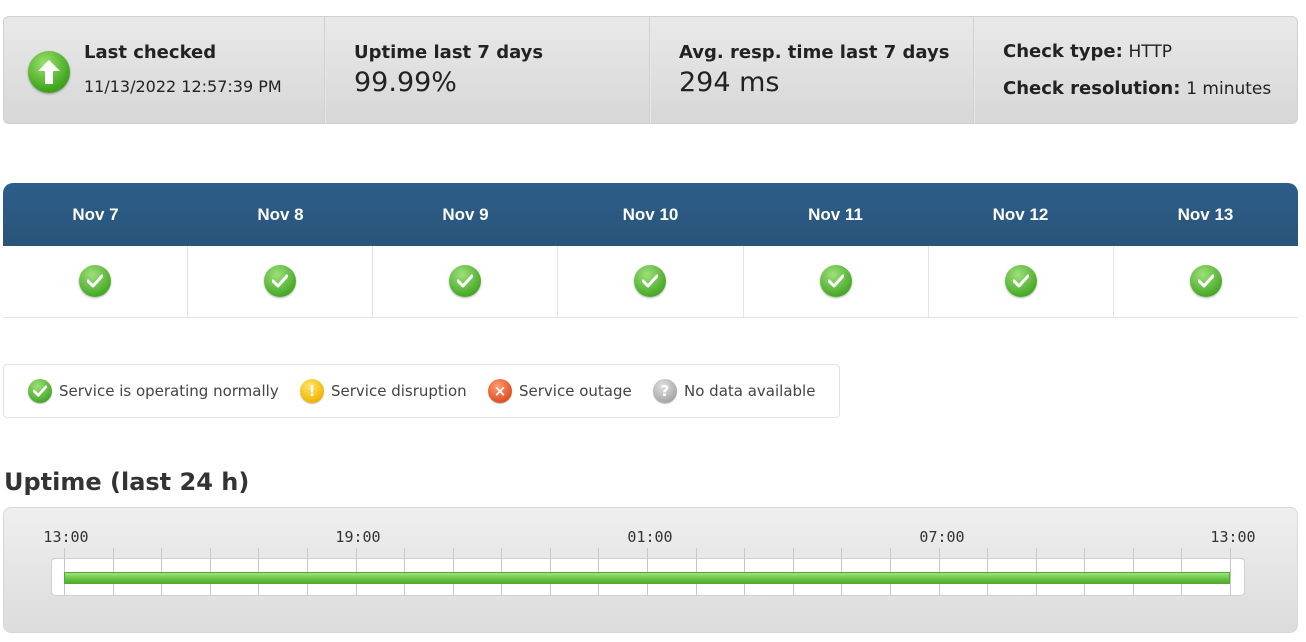 The image size is (1306, 642). What do you see at coordinates (399, 391) in the screenshot?
I see `legend-label: Service disruption` at bounding box center [399, 391].